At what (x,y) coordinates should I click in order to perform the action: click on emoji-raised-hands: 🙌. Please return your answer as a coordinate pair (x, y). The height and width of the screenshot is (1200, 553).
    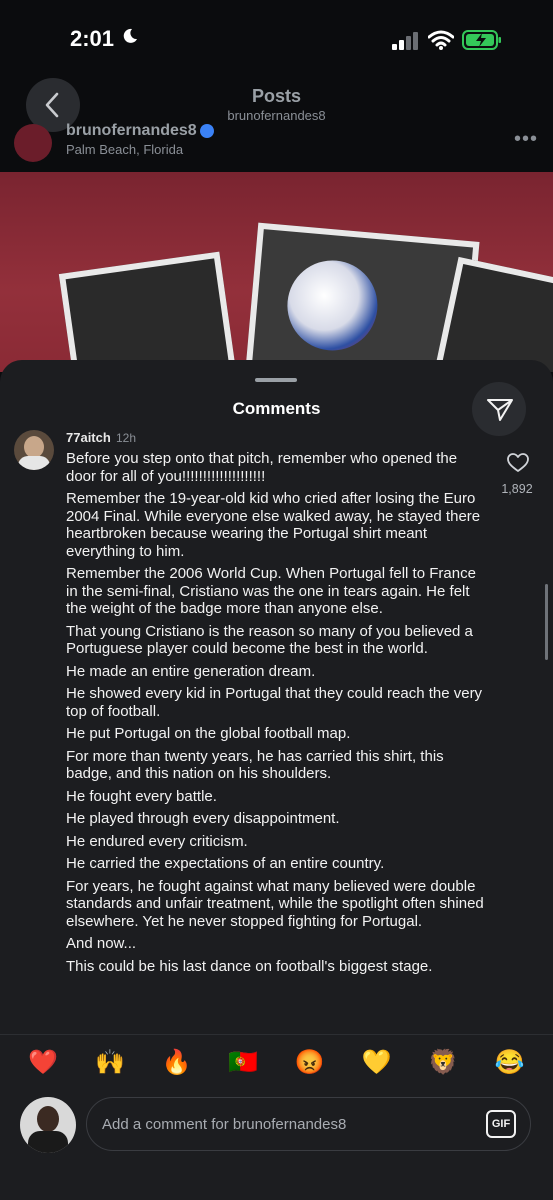
    Looking at the image, I should click on (110, 1063).